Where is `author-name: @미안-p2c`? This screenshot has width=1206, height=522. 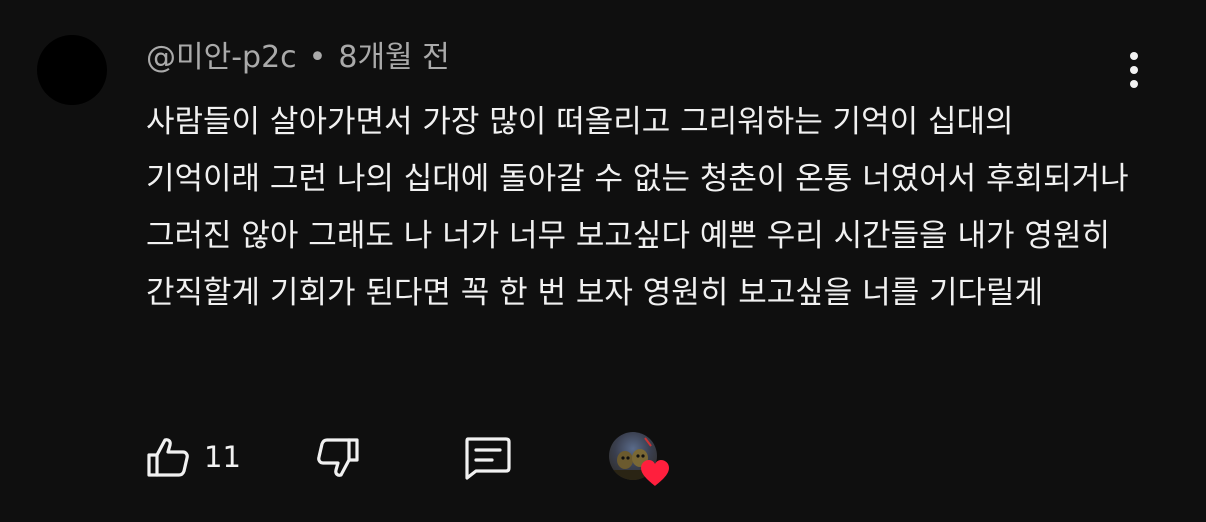 author-name: @미안-p2c is located at coordinates (221, 57).